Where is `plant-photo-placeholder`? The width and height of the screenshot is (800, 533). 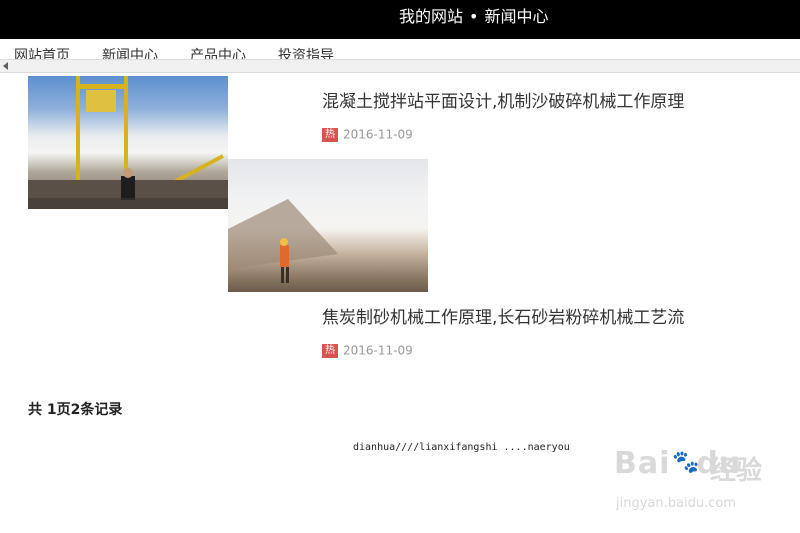 plant-photo-placeholder is located at coordinates (128, 142).